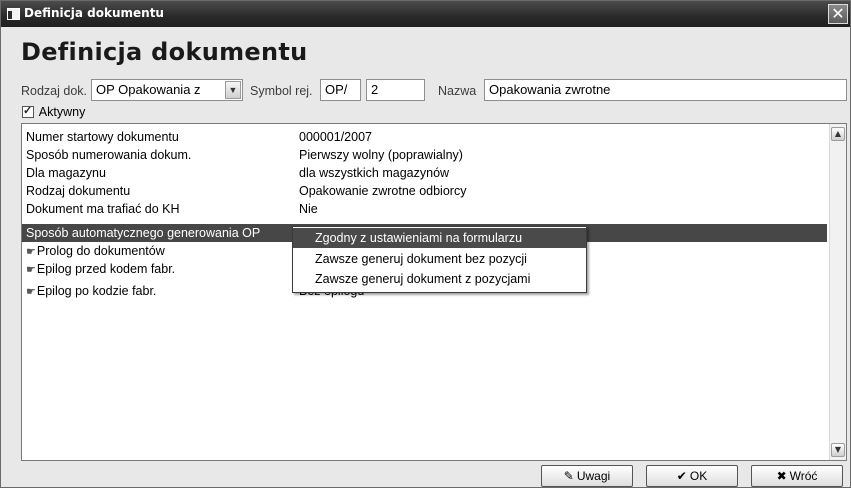  Describe the element at coordinates (164, 52) in the screenshot. I see `page-title: Definicja dokumentu` at that location.